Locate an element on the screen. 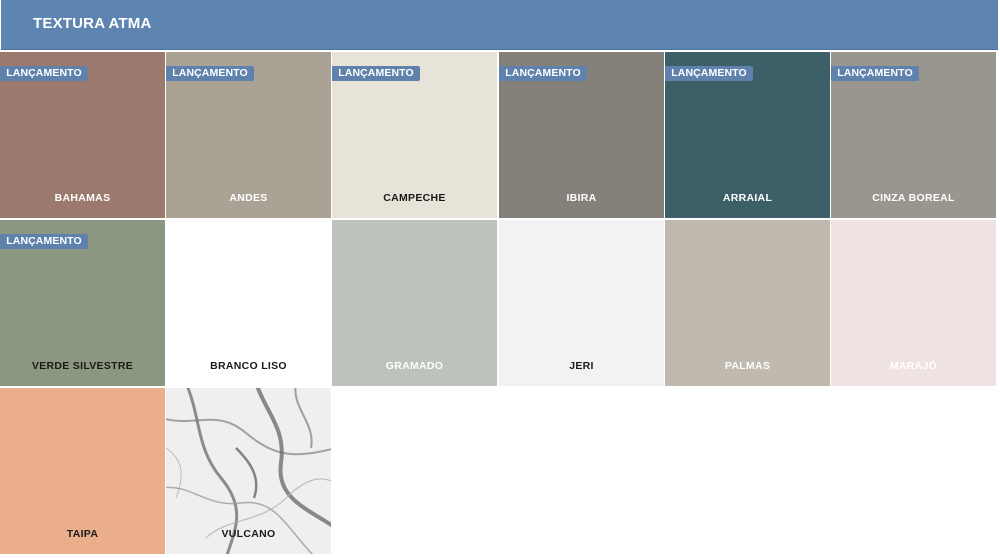 The width and height of the screenshot is (1000, 558). swatch-label: GRAMADO is located at coordinates (414, 366).